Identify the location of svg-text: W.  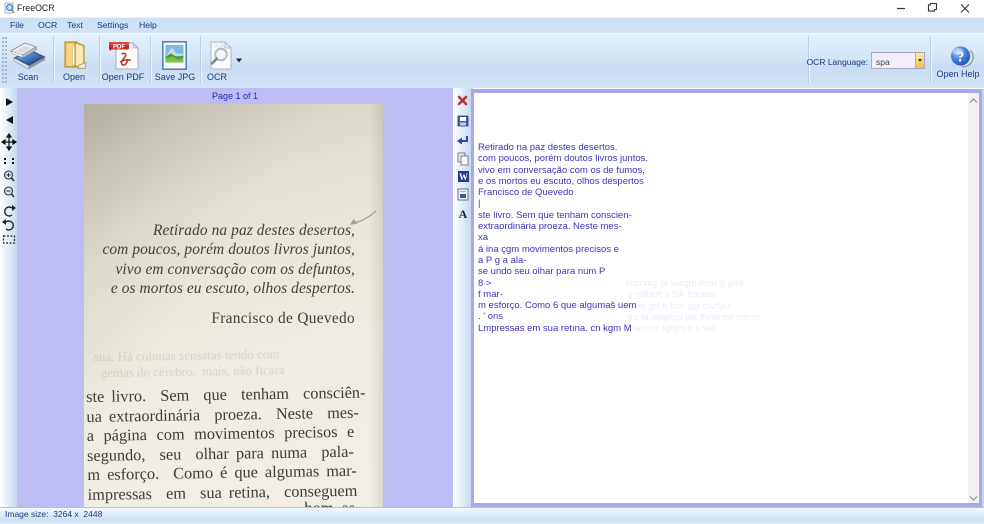
(463, 177).